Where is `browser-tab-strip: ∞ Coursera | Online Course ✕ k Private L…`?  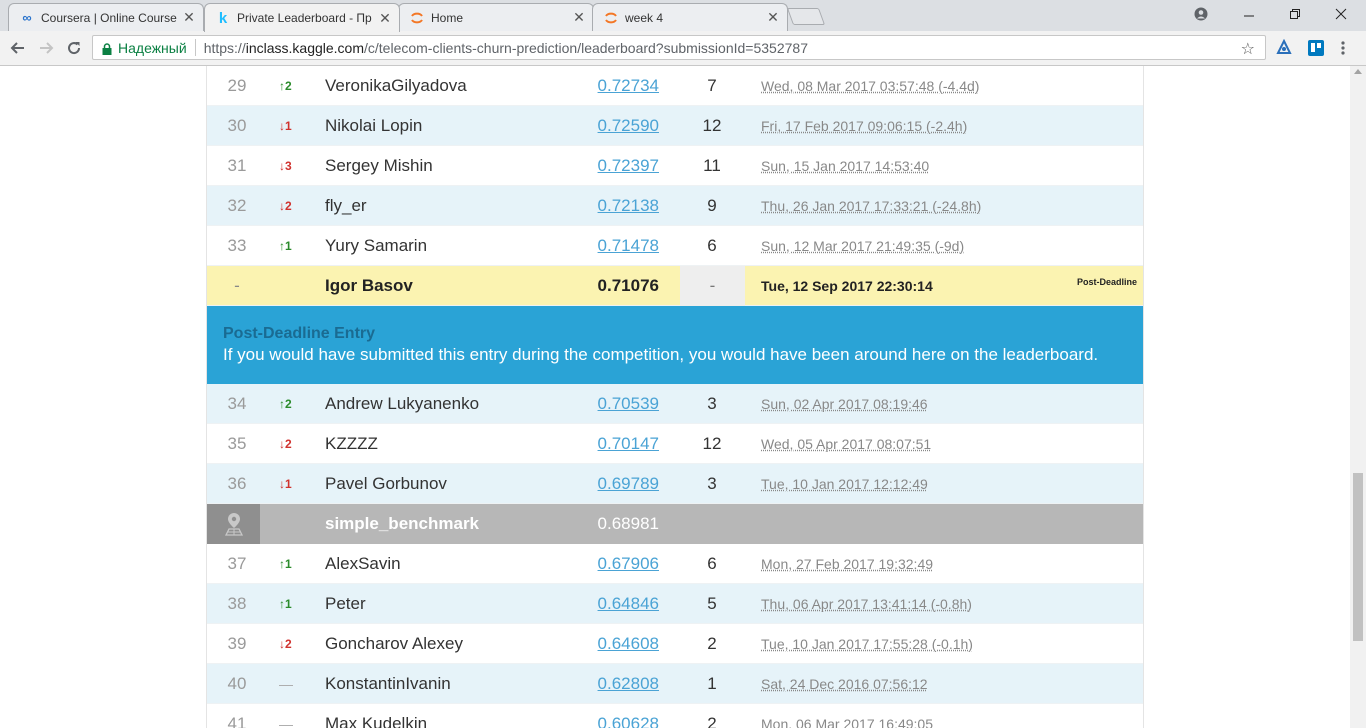 browser-tab-strip: ∞ Coursera | Online Course ✕ k Private L… is located at coordinates (683, 16).